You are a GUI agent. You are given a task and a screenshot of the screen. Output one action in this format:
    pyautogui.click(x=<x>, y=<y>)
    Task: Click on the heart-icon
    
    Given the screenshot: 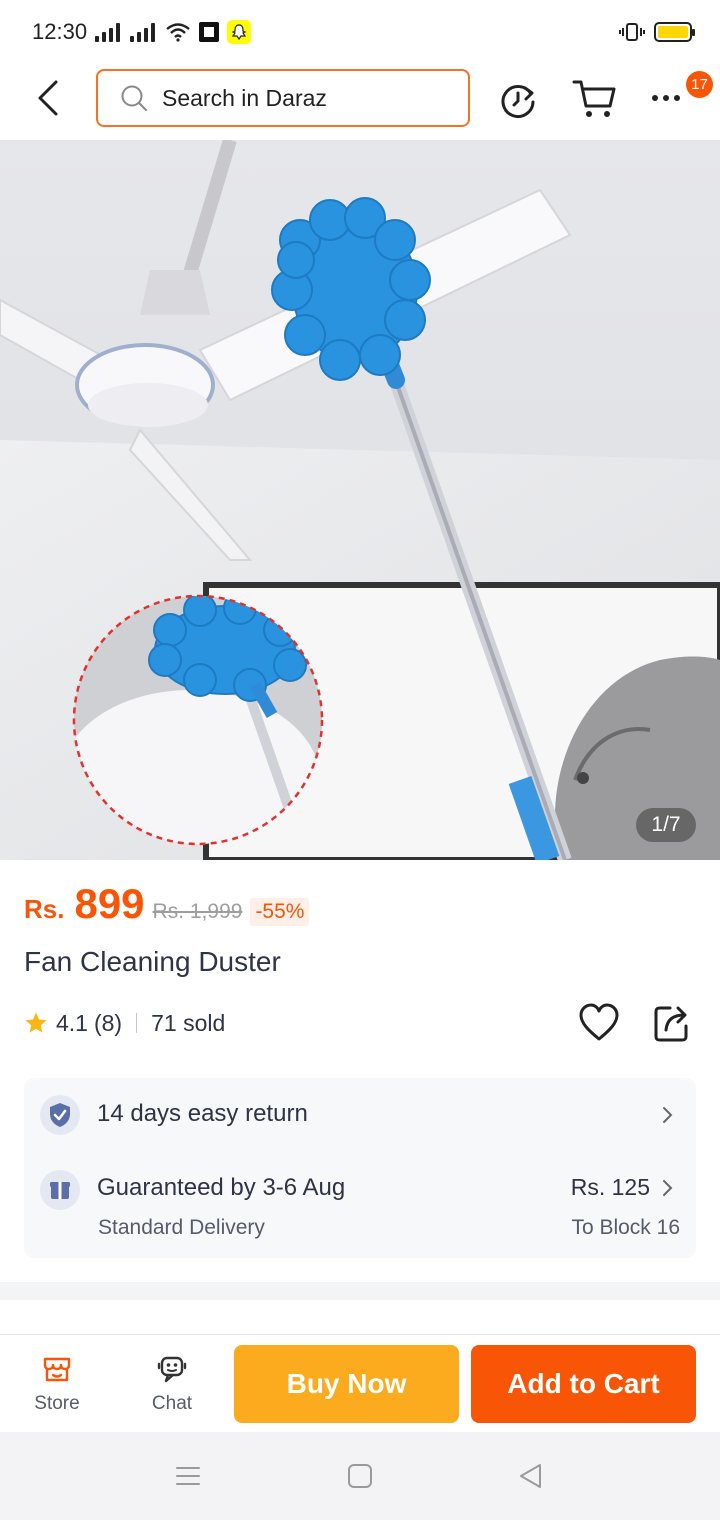 What is the action you would take?
    pyautogui.click(x=599, y=1023)
    